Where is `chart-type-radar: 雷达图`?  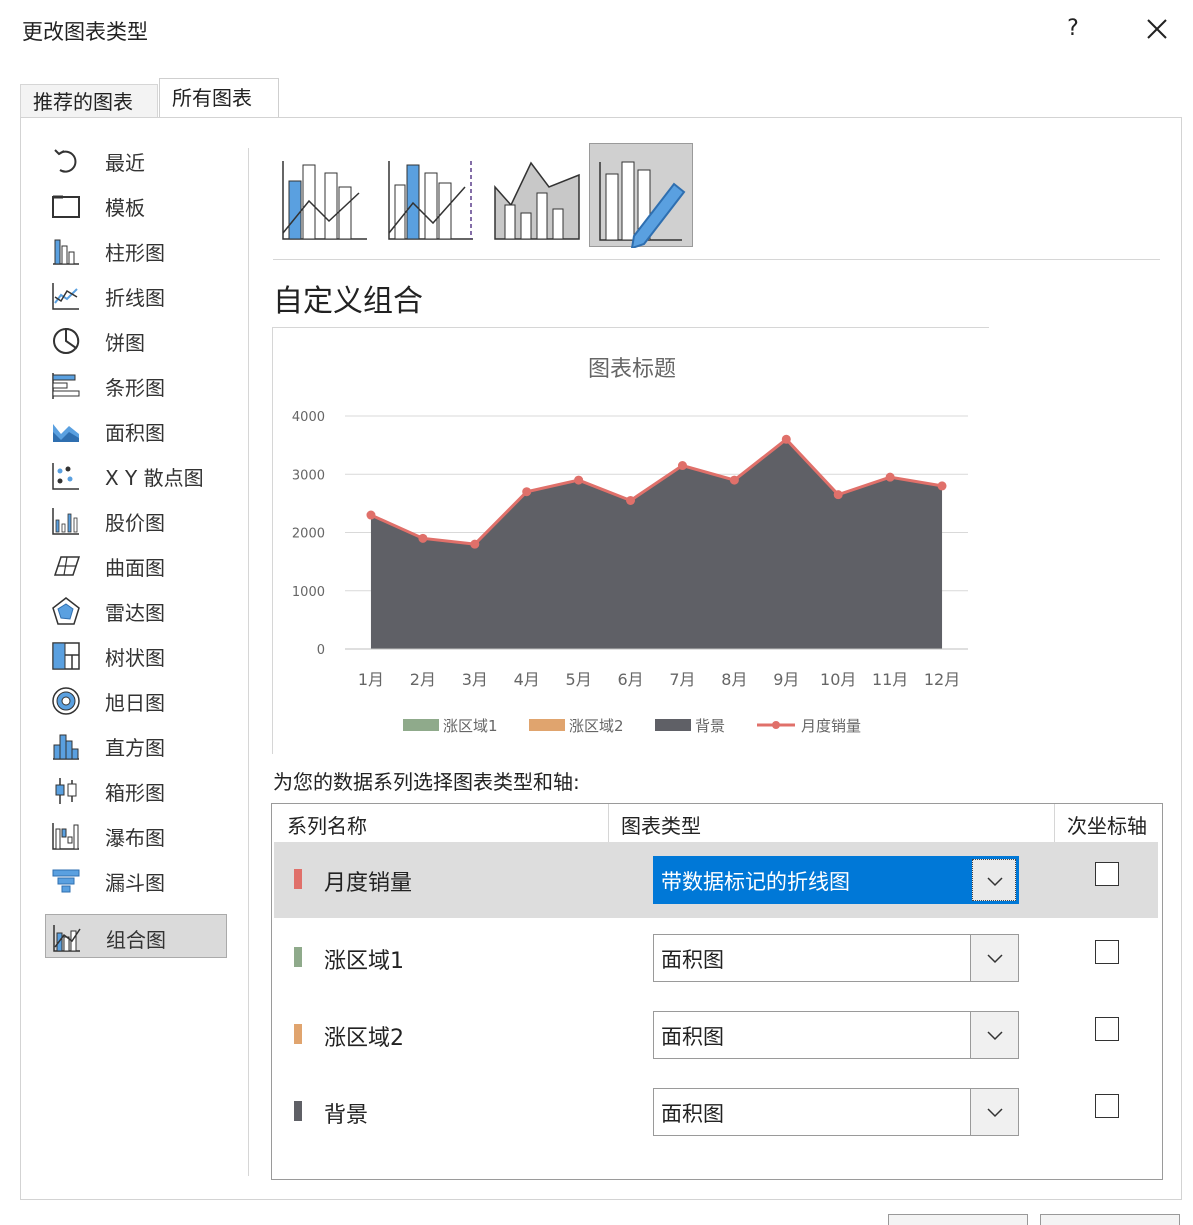 chart-type-radar: 雷达图 is located at coordinates (136, 610).